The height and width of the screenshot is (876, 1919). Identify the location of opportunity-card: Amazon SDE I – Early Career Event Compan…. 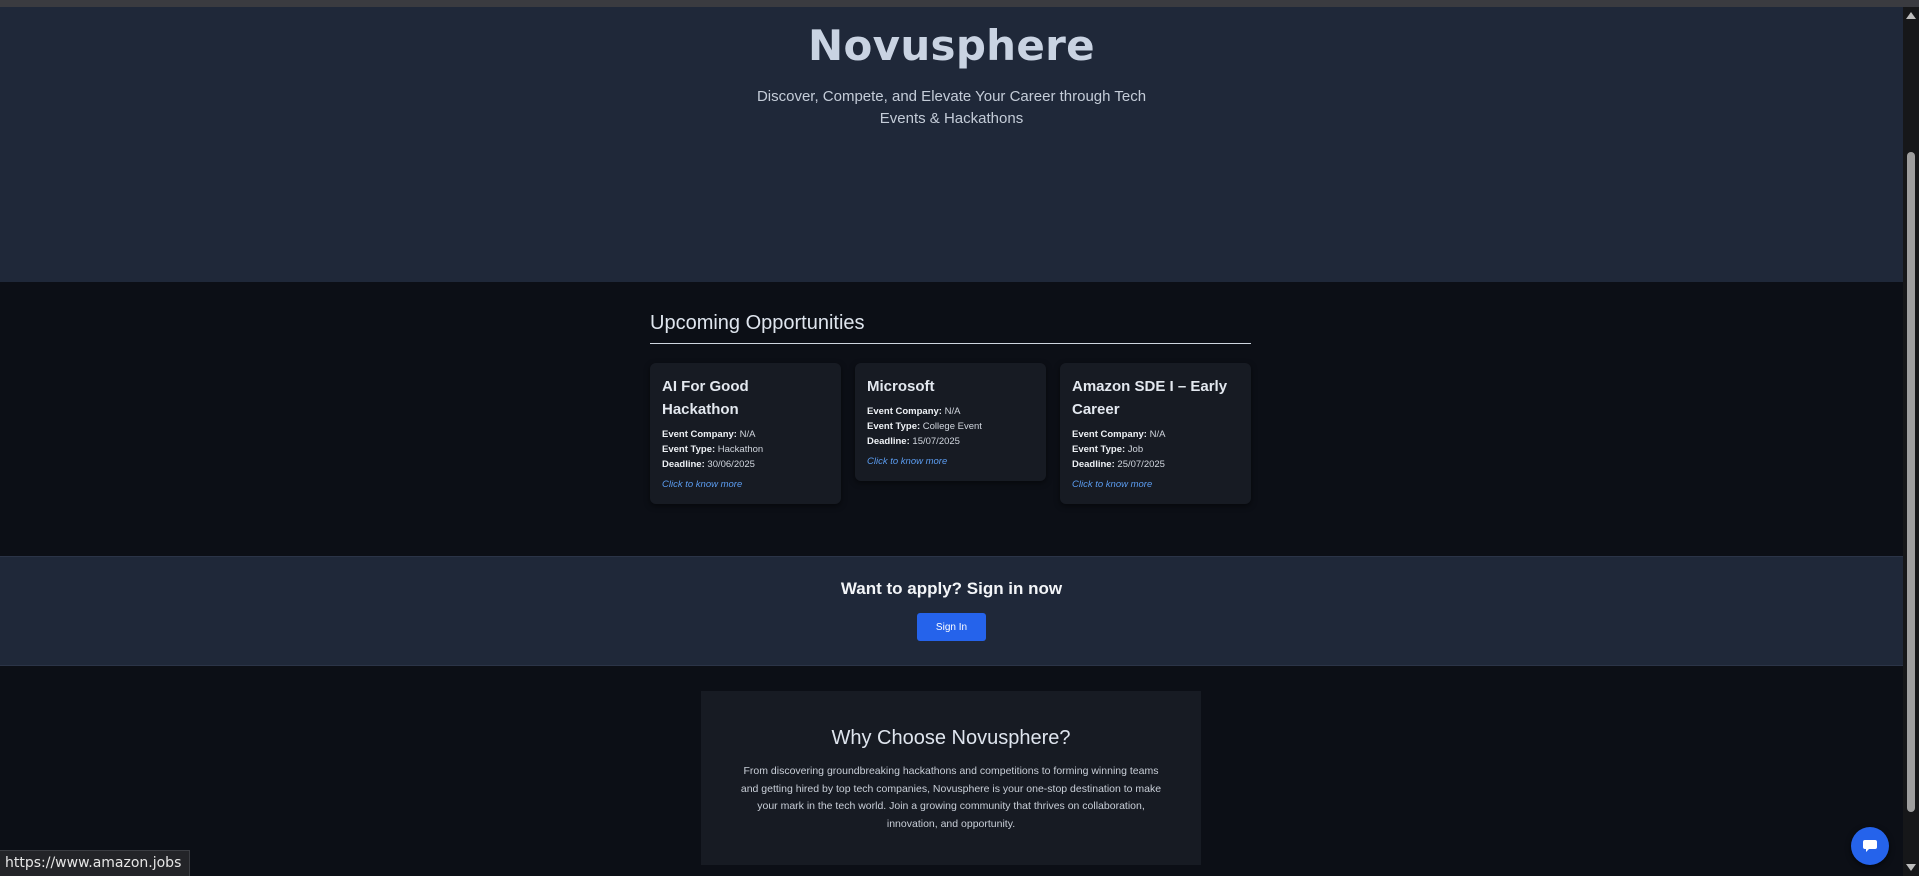
(1155, 433).